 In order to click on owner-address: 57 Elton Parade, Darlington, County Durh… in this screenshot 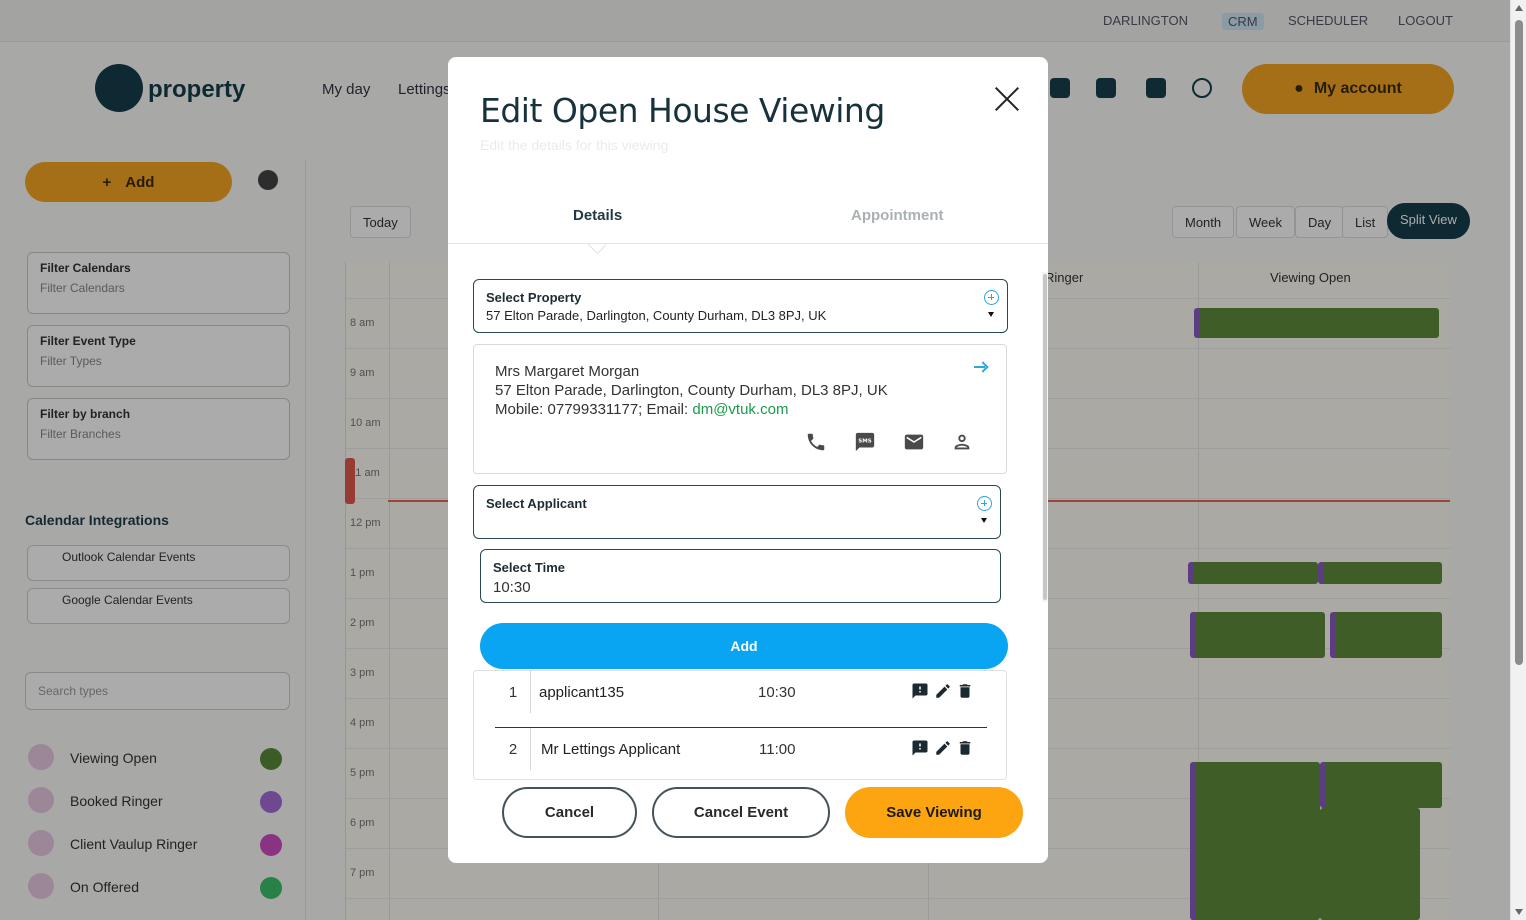, I will do `click(691, 390)`.